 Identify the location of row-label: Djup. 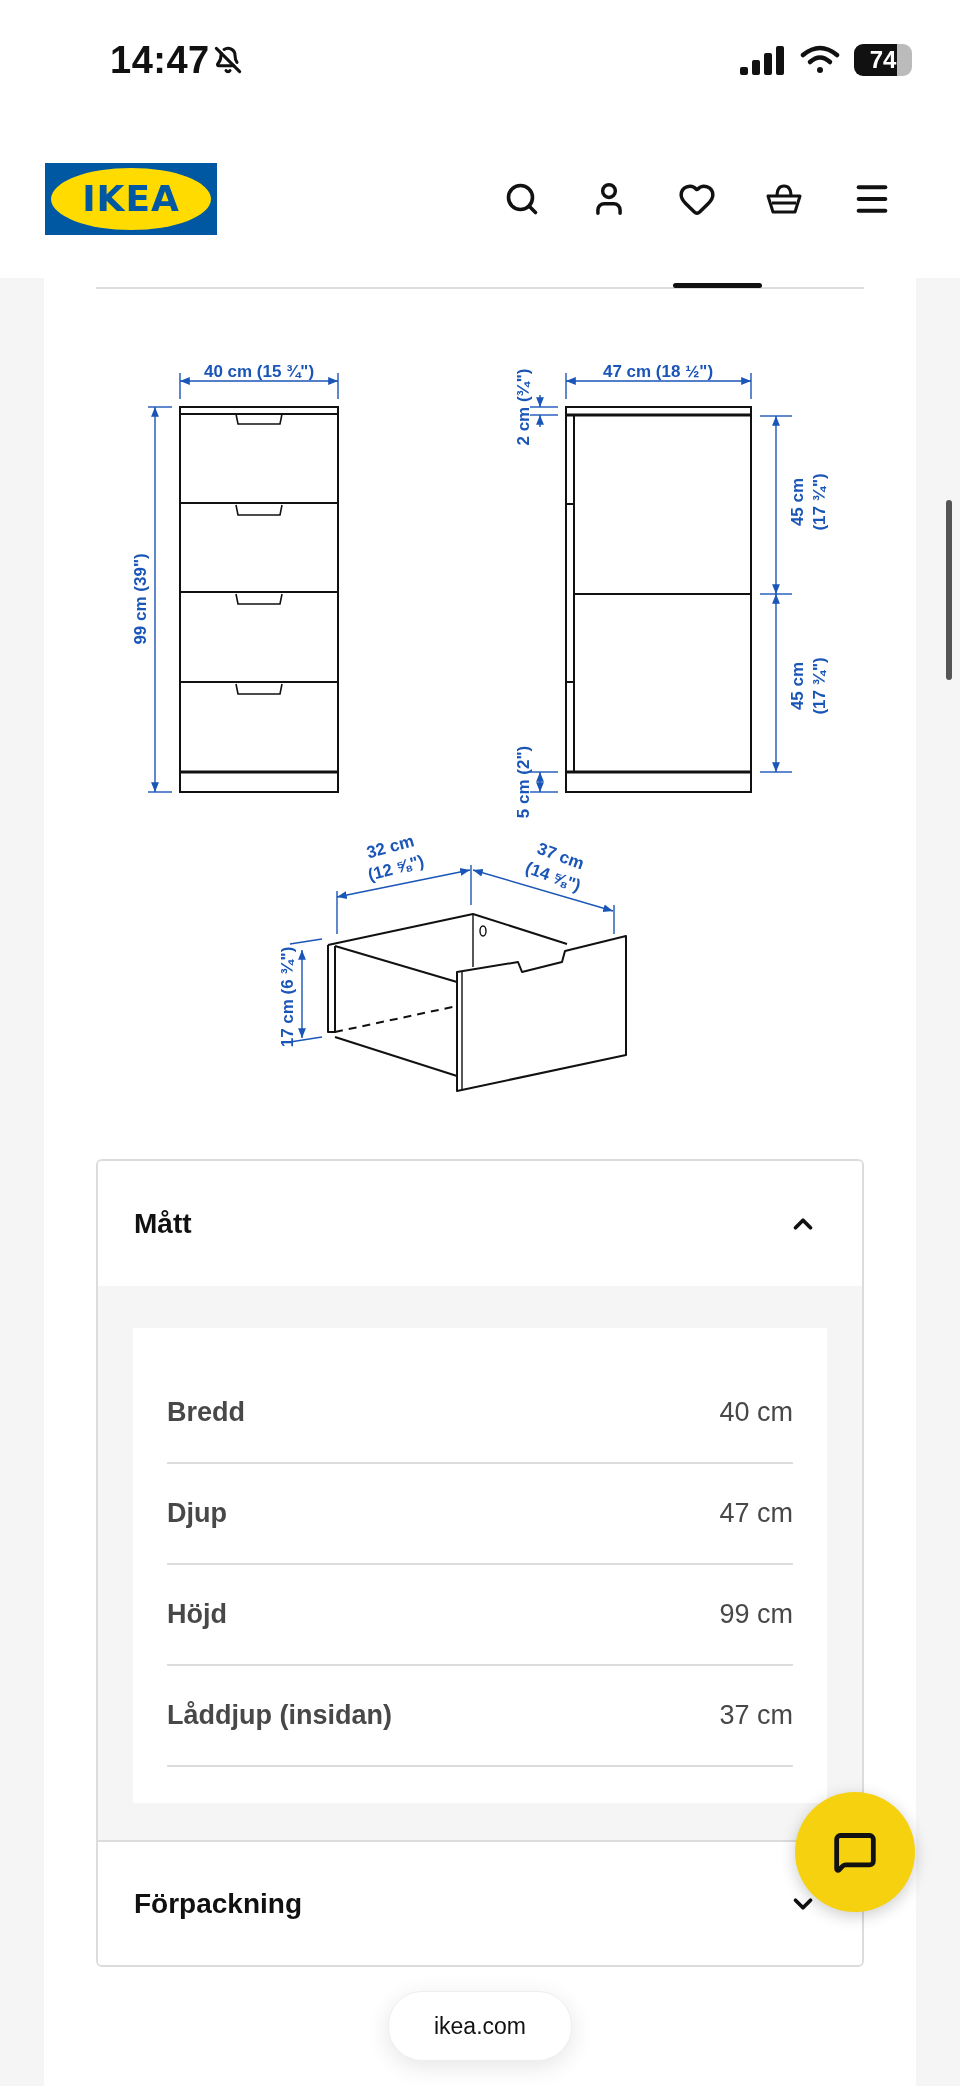
(197, 1513).